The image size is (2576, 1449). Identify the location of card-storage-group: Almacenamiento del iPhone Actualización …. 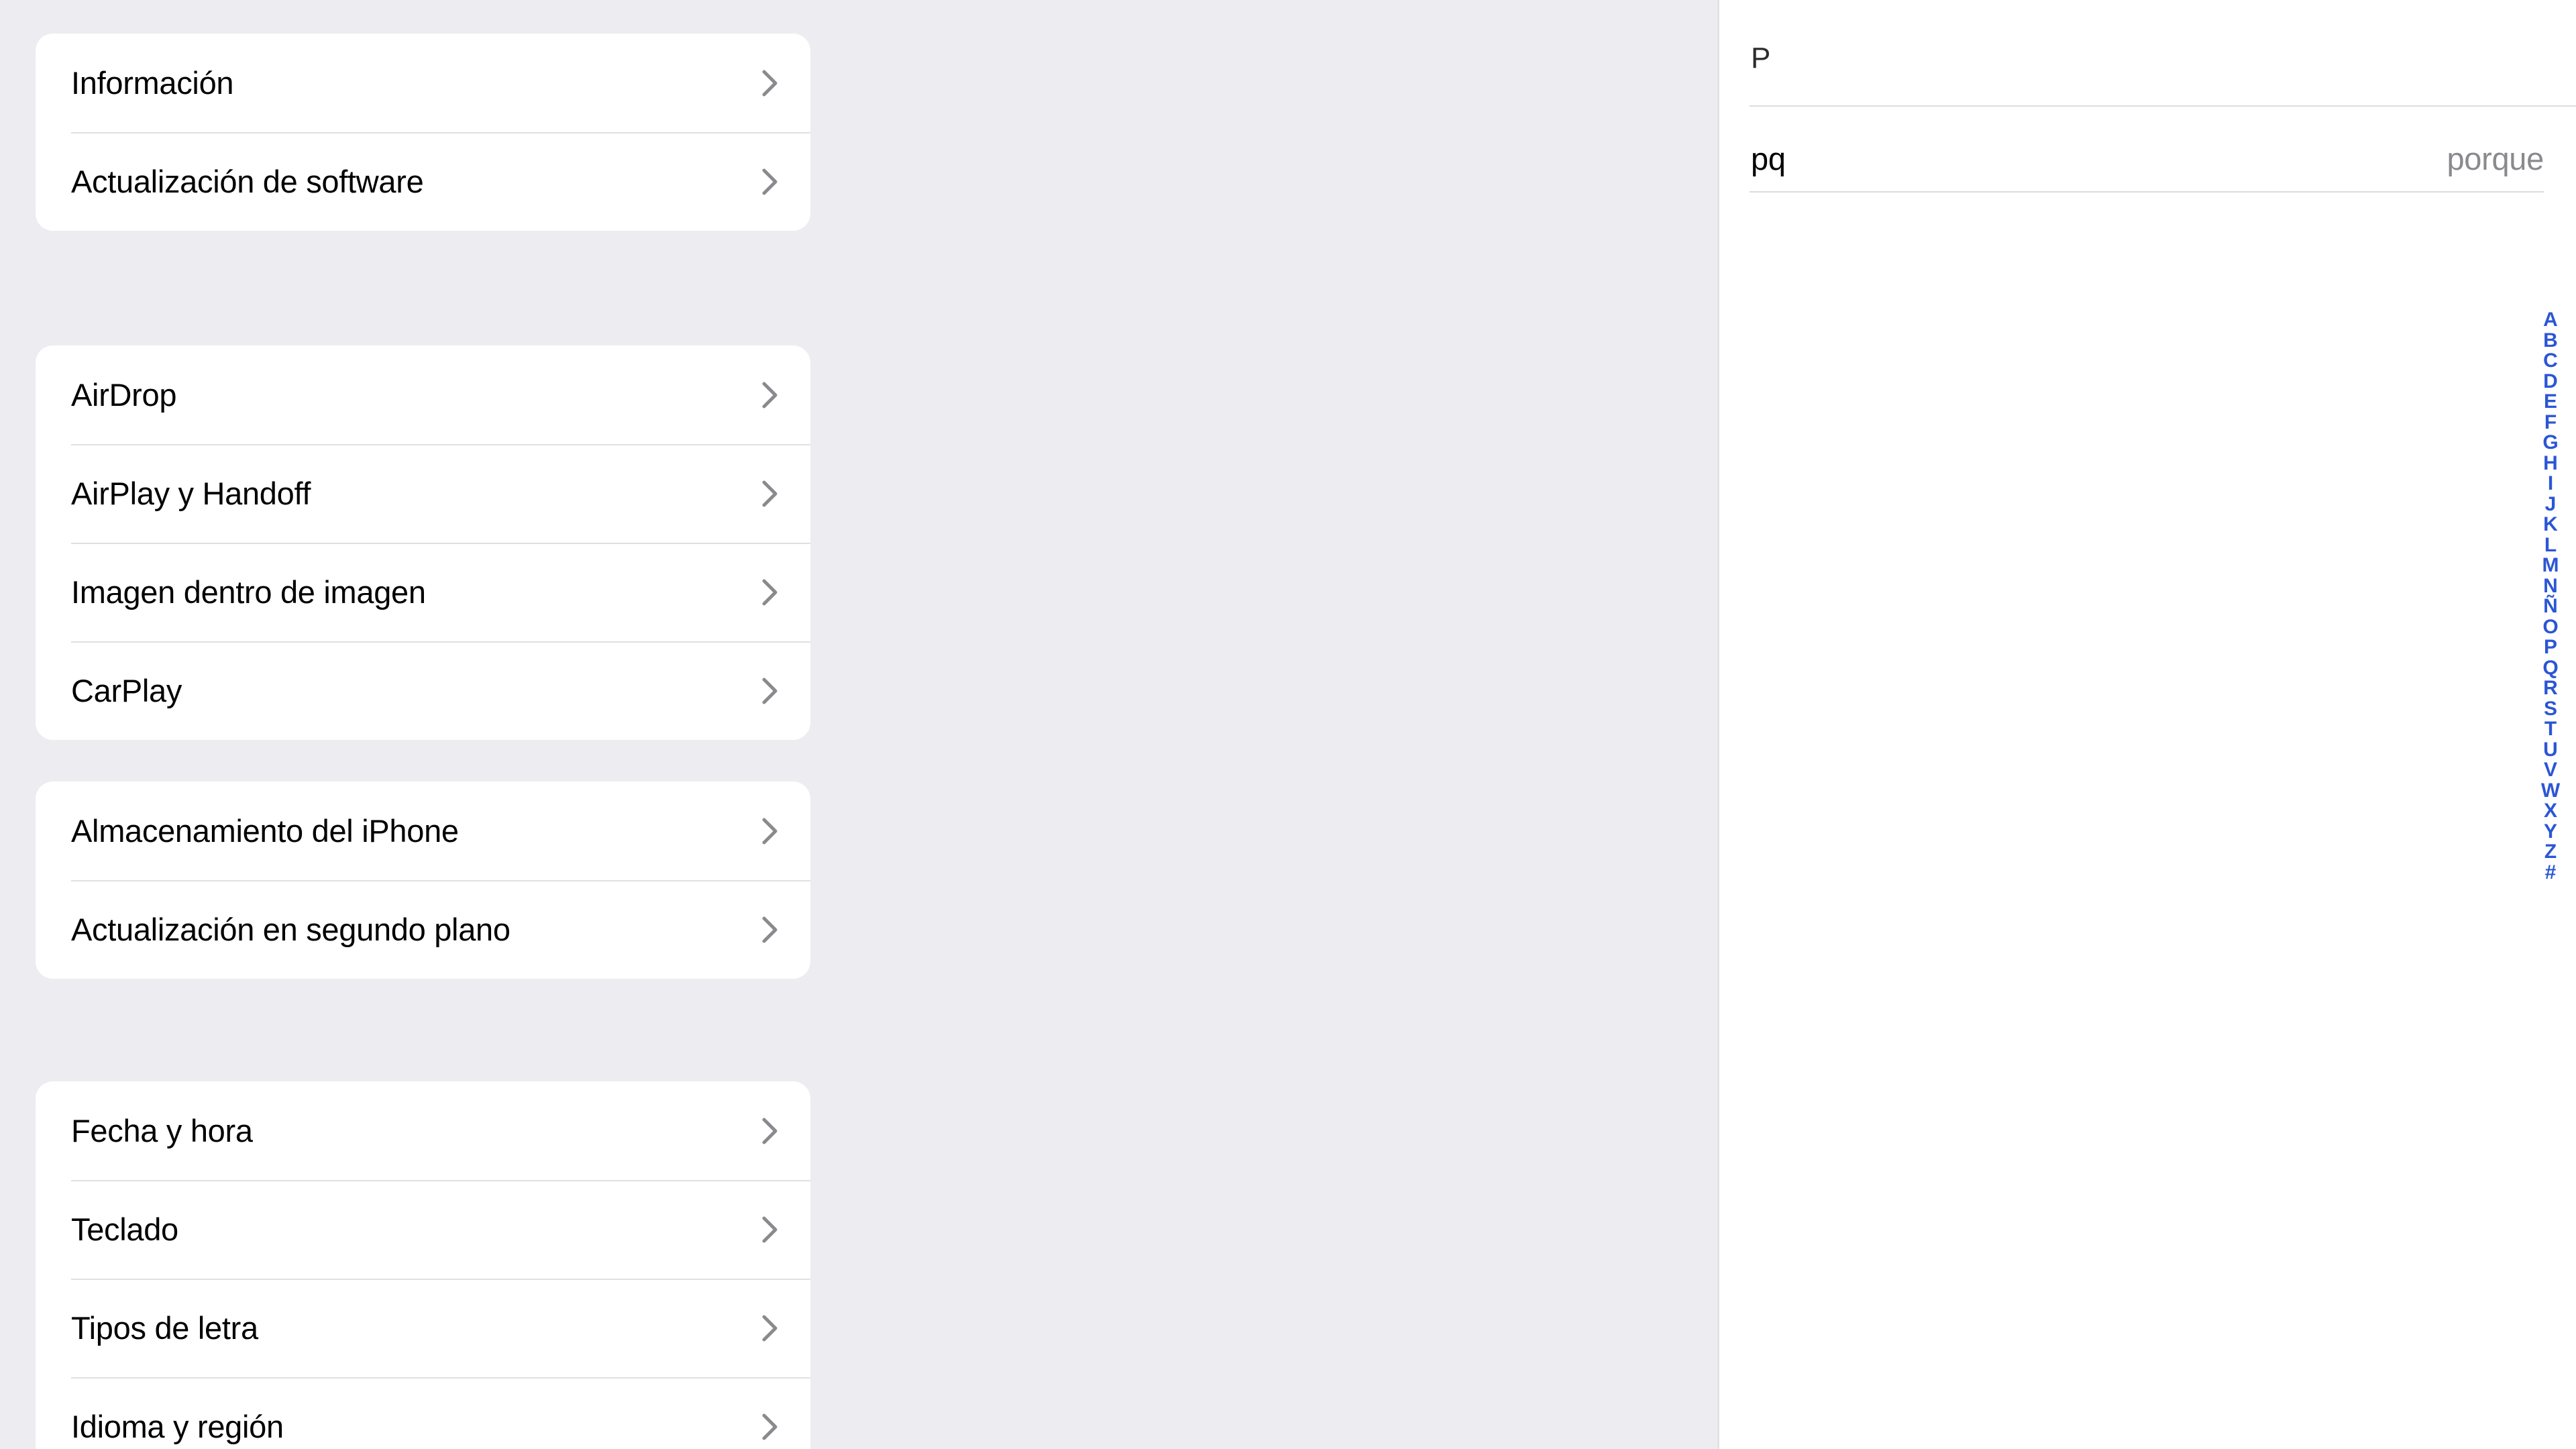
(423, 880).